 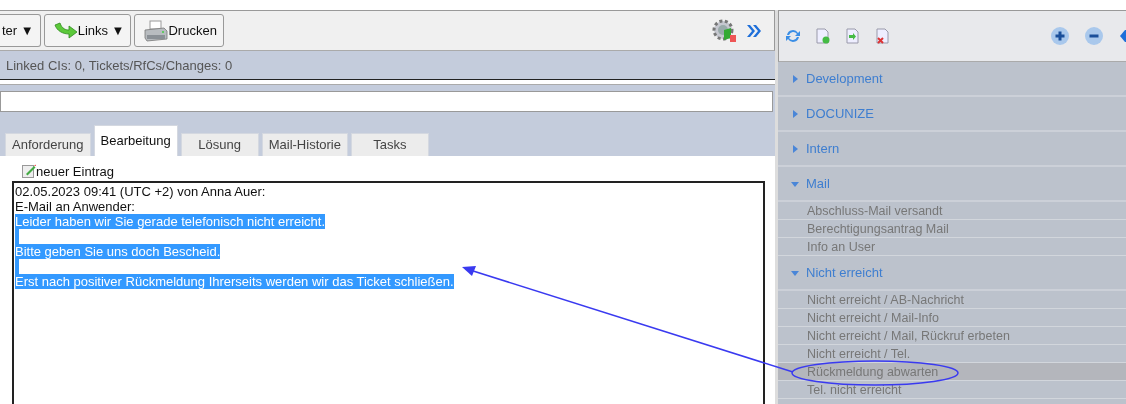 I want to click on tree-group: Intern, so click(x=952, y=149).